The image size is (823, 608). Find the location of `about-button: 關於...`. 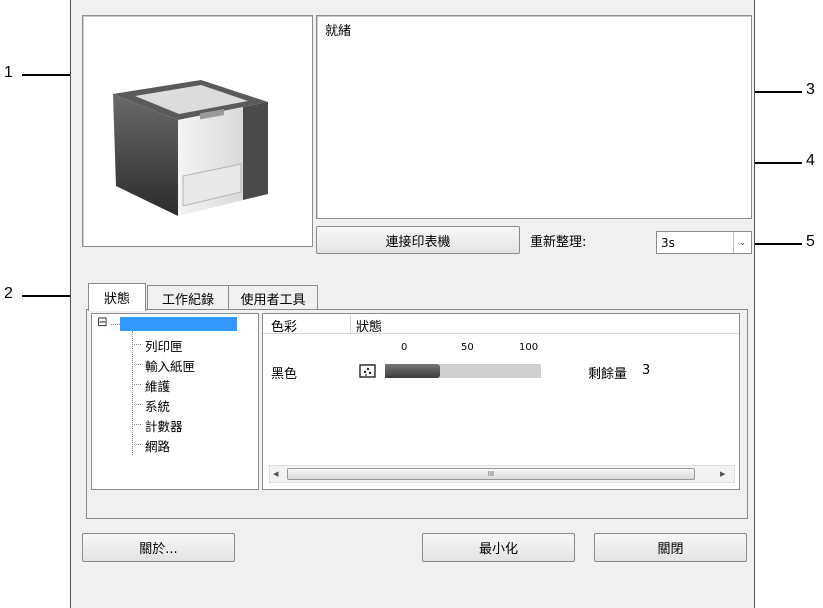

about-button: 關於... is located at coordinates (158, 547).